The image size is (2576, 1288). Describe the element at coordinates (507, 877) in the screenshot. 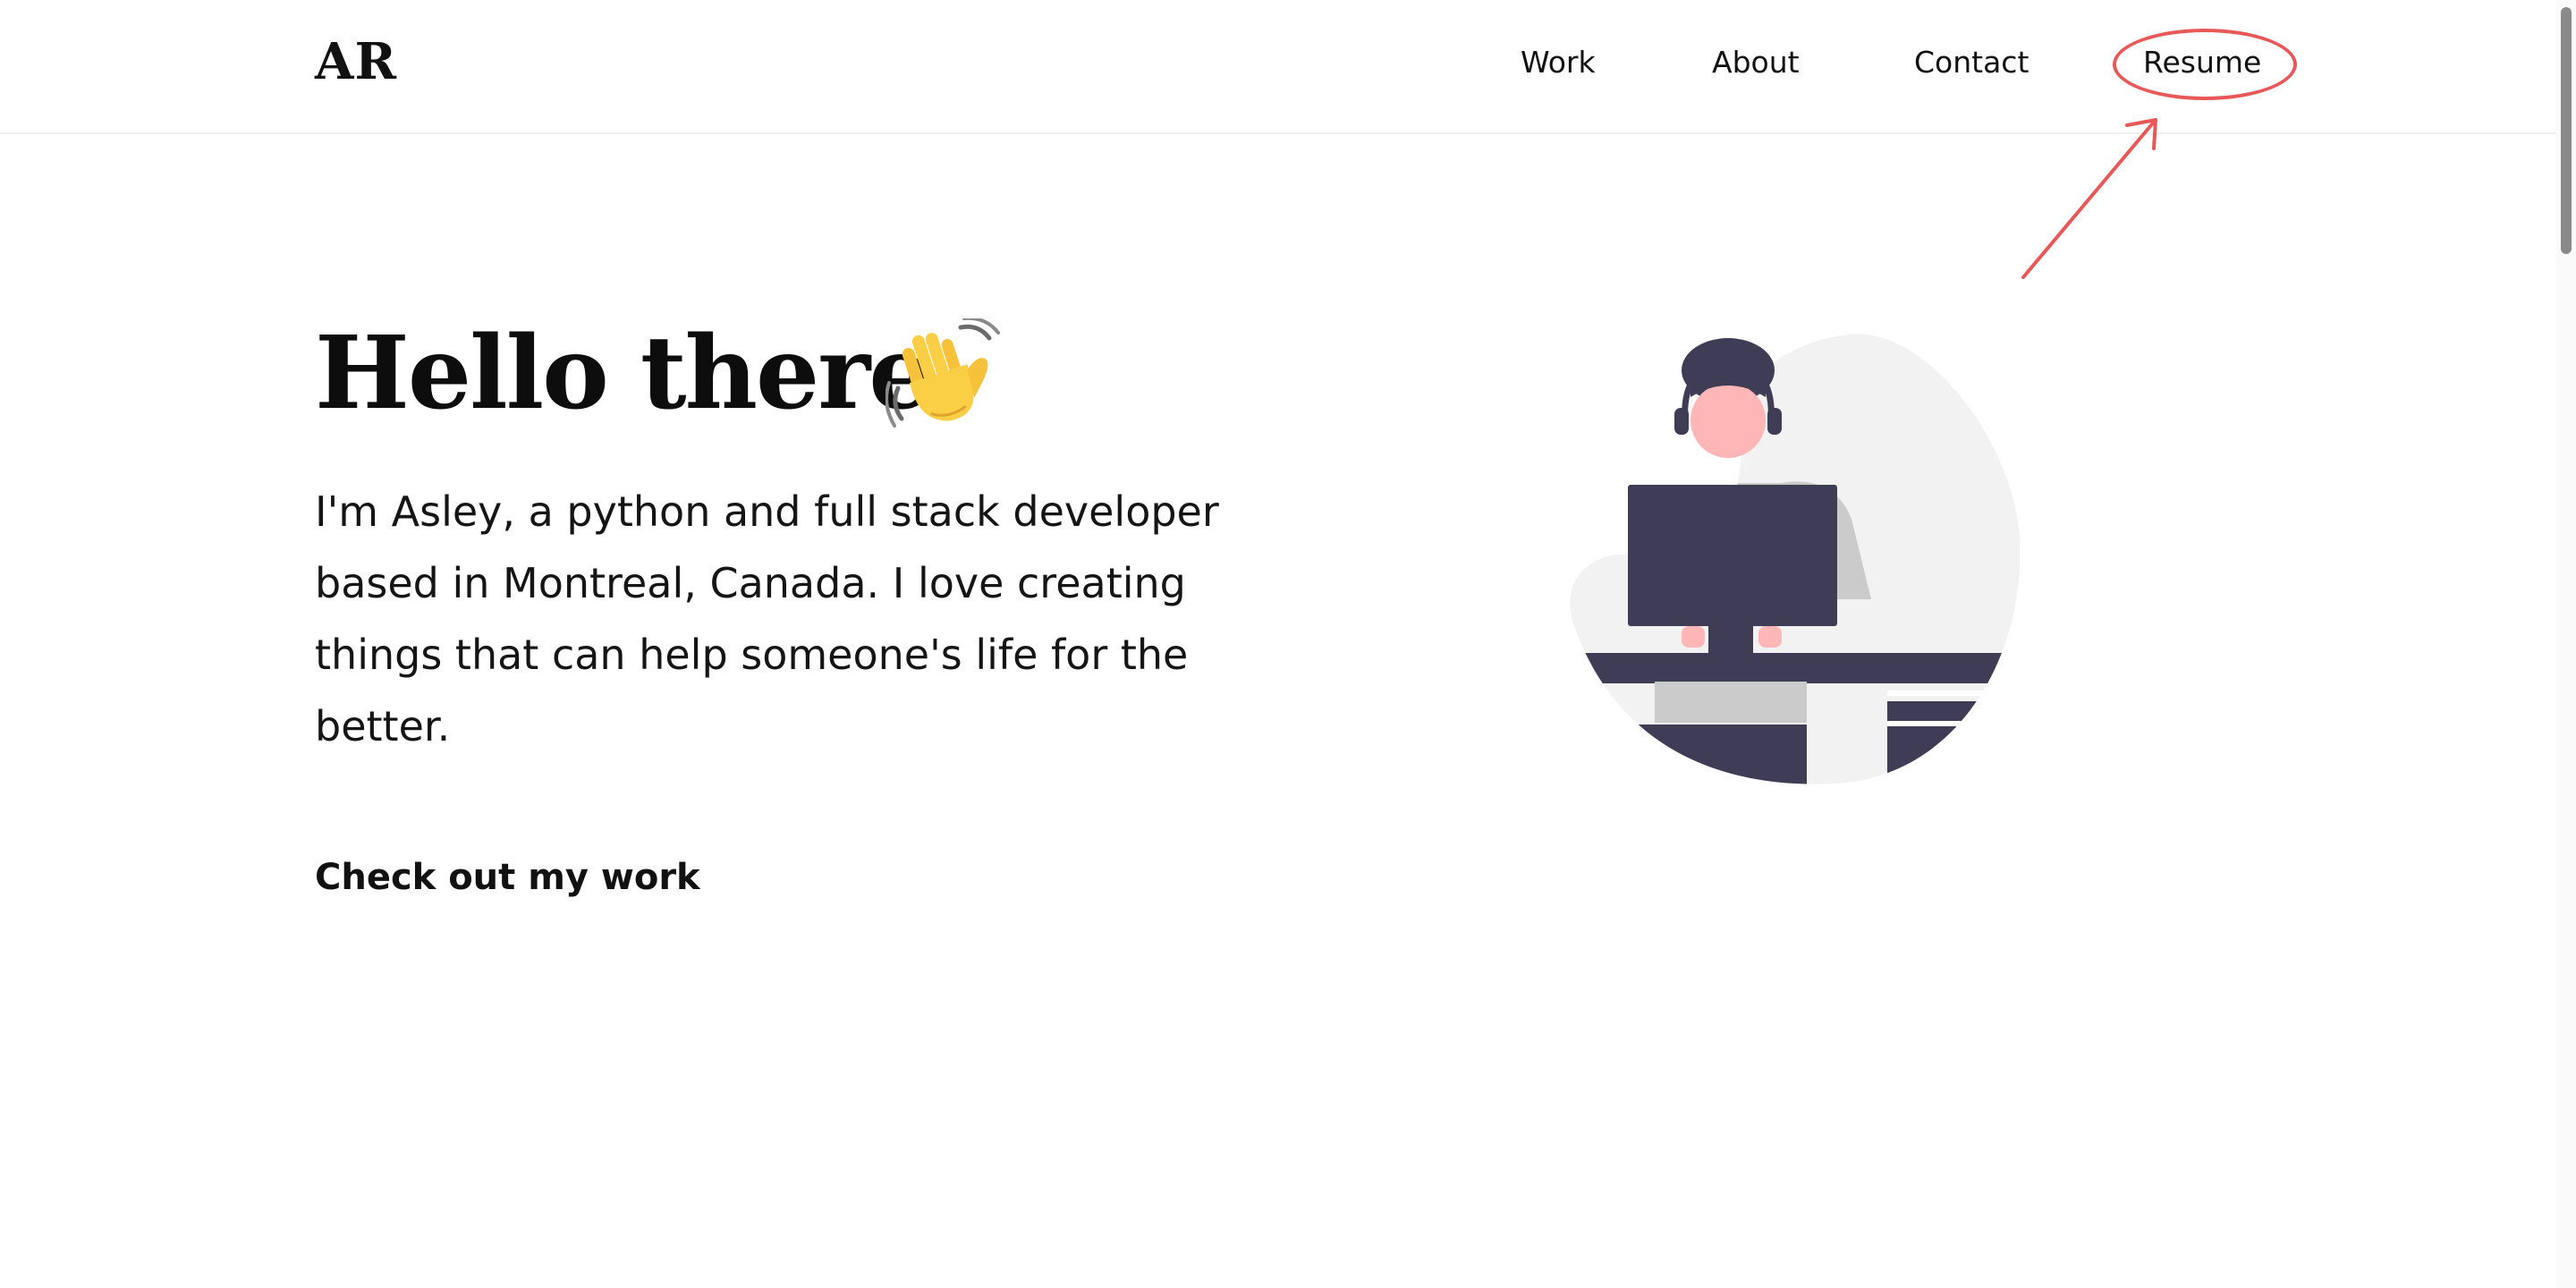

I see `check-out-work-link: Check out my work` at that location.